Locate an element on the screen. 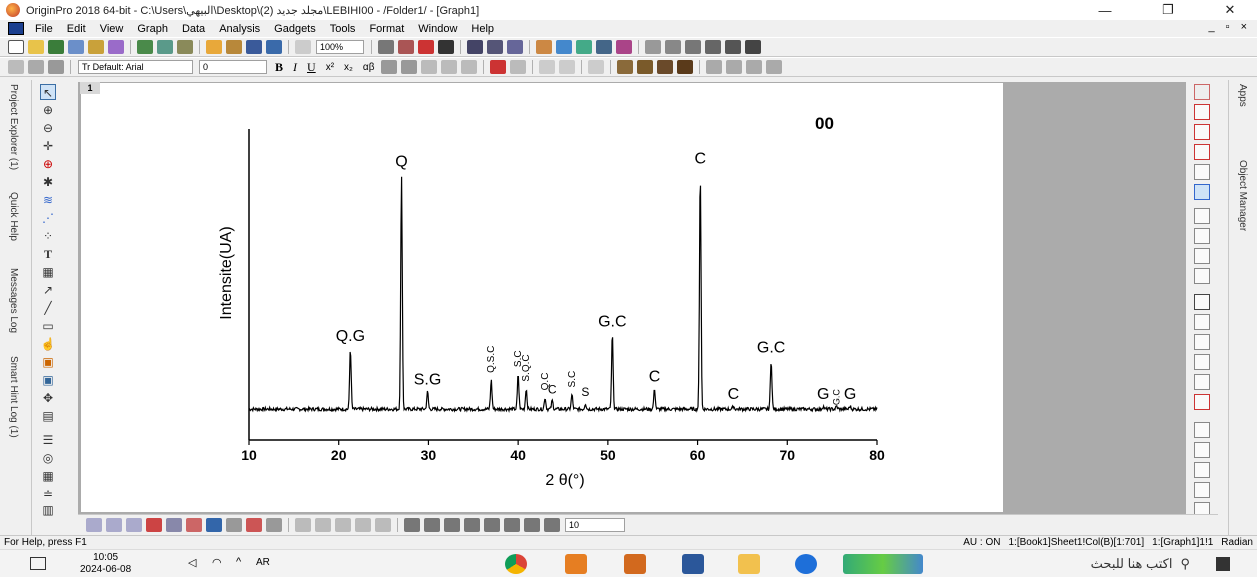  insert-equation-icon: ≐ is located at coordinates (48, 494).